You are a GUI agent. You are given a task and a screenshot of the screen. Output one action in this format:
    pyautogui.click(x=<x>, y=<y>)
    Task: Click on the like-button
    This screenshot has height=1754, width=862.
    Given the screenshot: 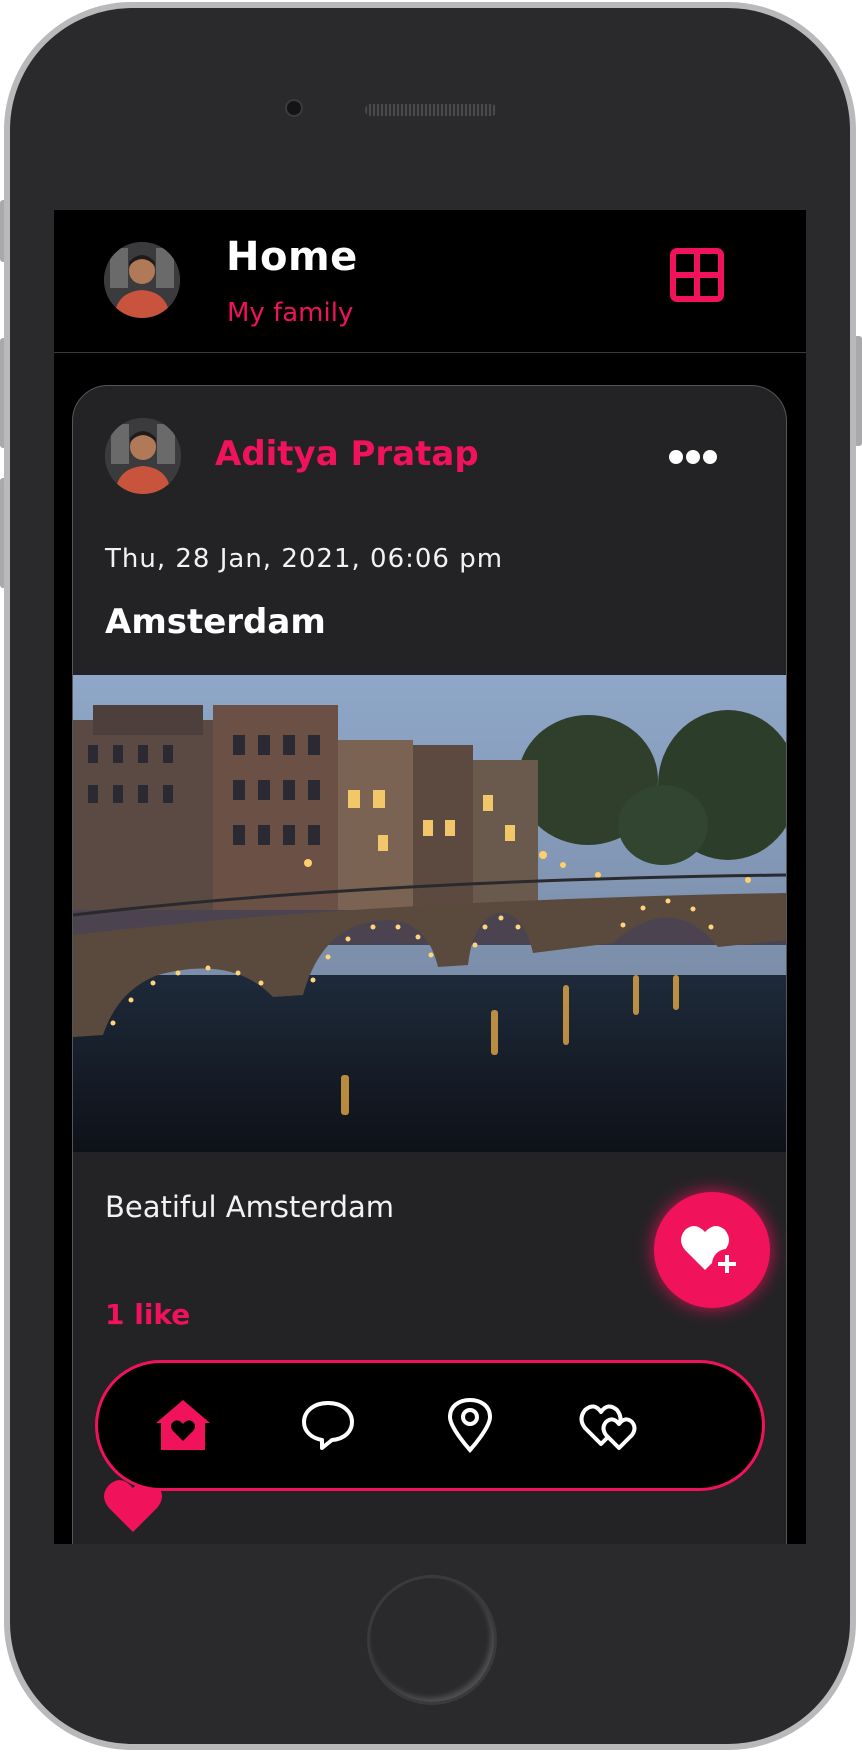 What is the action you would take?
    pyautogui.click(x=712, y=1250)
    